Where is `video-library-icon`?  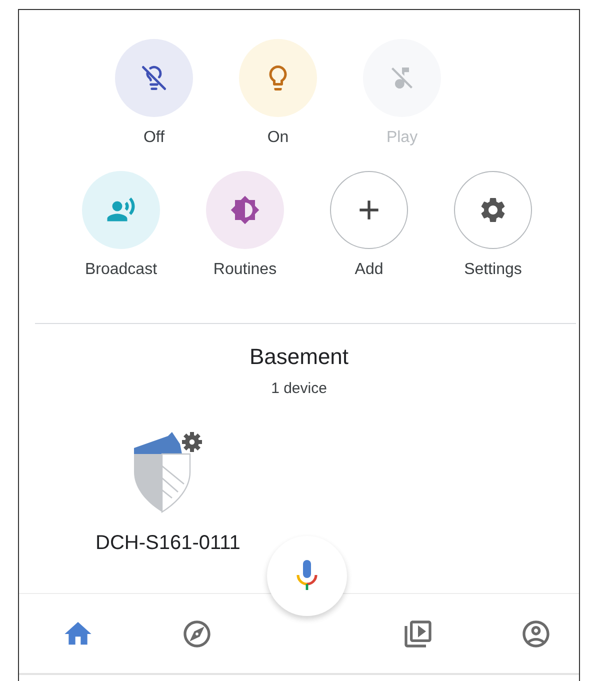 video-library-icon is located at coordinates (418, 634).